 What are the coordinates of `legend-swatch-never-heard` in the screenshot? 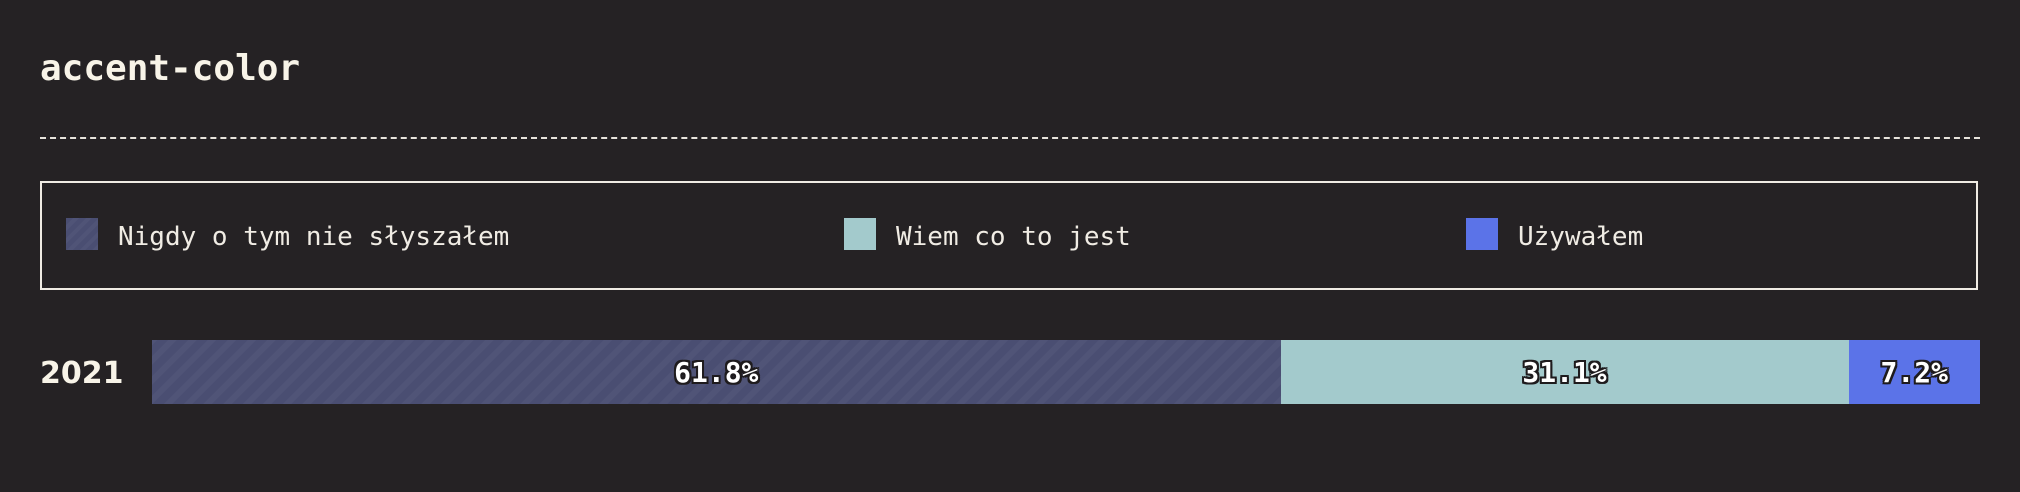 It's located at (82, 234).